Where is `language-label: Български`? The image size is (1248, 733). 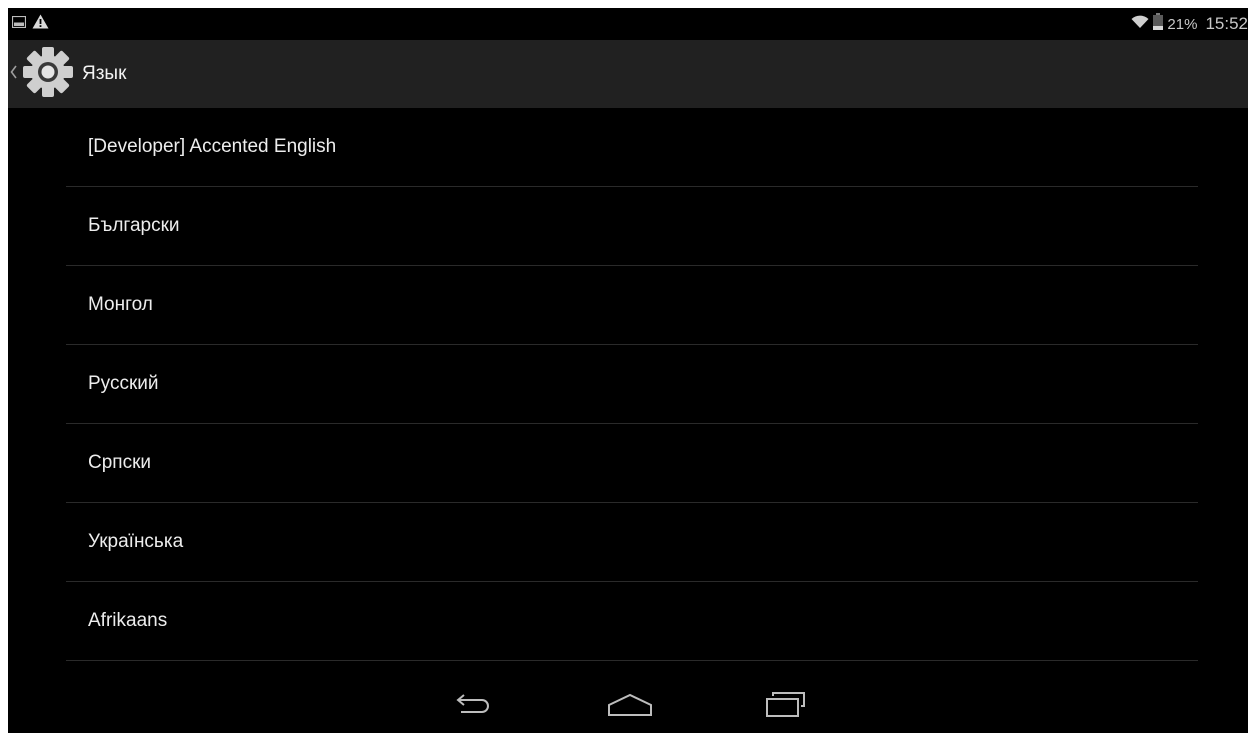 language-label: Български is located at coordinates (134, 225).